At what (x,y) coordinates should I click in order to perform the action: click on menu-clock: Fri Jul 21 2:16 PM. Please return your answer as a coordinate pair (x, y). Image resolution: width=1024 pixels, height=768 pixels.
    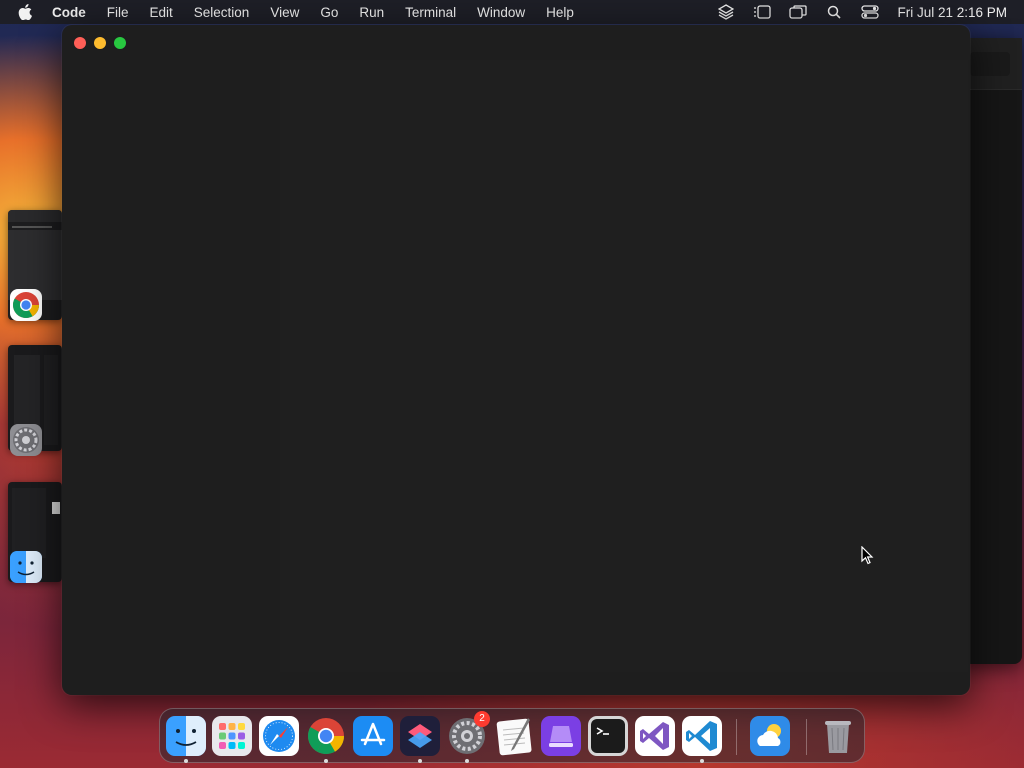
    Looking at the image, I should click on (952, 12).